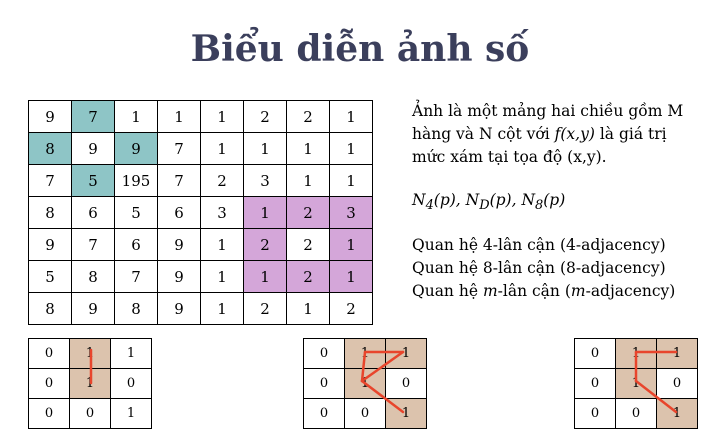 The width and height of the screenshot is (720, 444). I want to click on description-line: Ảnh là một mảng hai chiều gồm M, so click(548, 111).